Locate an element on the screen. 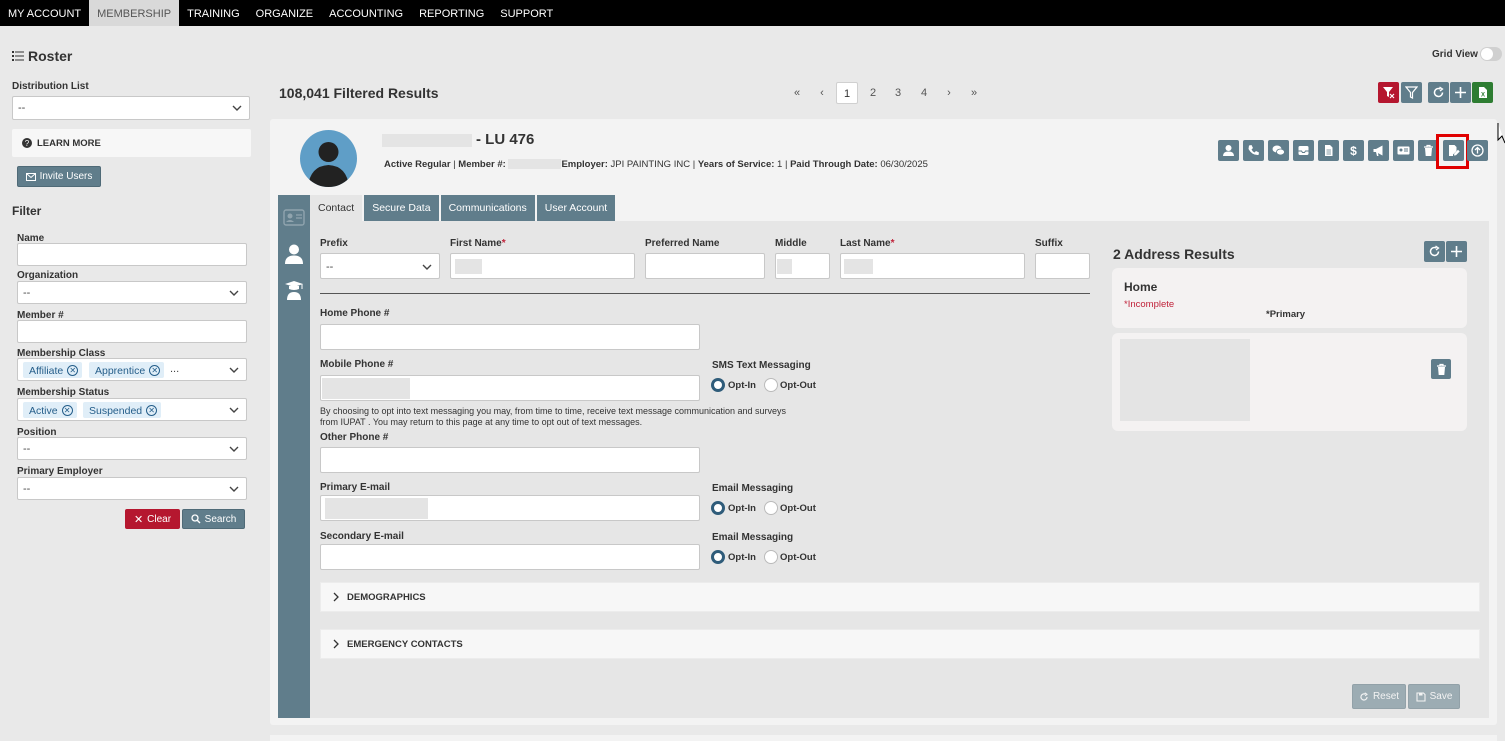 This screenshot has height=741, width=1505. graduate-section-icon is located at coordinates (294, 290).